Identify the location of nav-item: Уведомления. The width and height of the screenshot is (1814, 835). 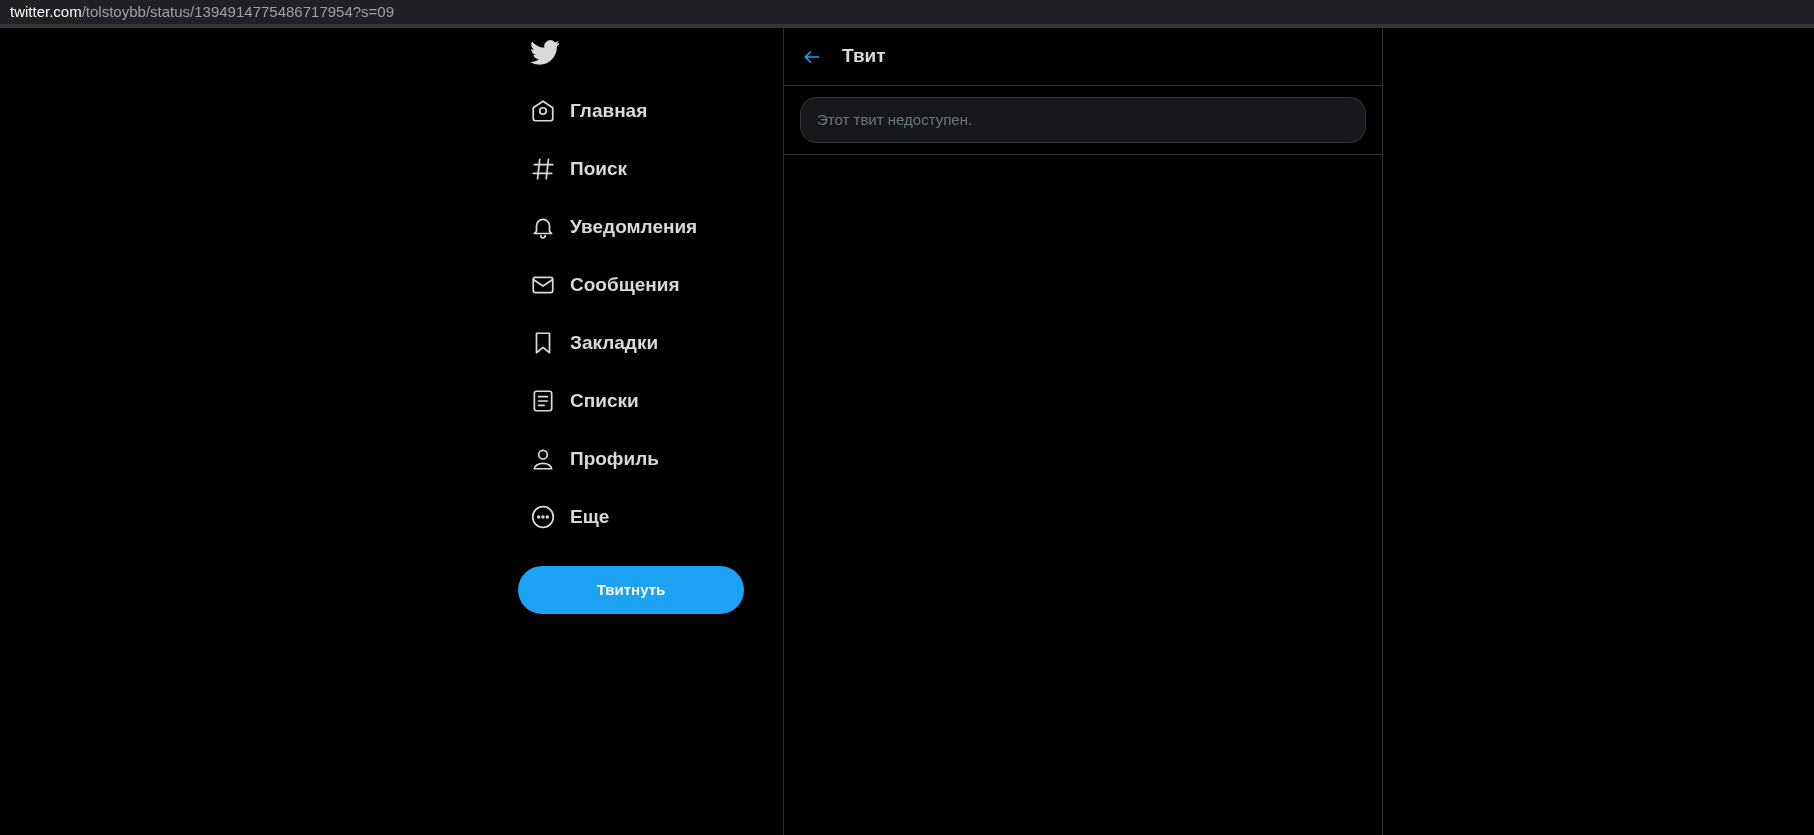
(616, 227).